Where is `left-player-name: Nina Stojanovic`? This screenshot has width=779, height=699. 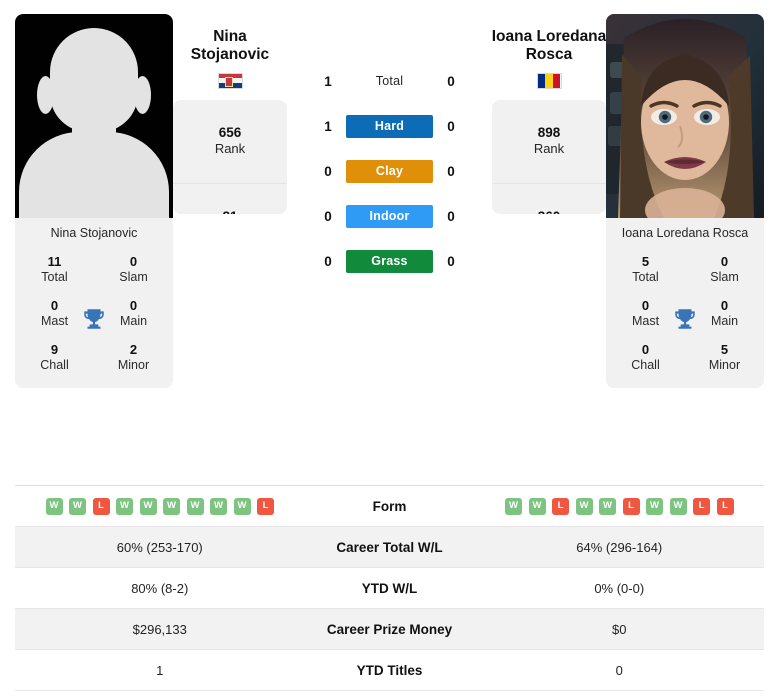
left-player-name: Nina Stojanovic is located at coordinates (230, 39).